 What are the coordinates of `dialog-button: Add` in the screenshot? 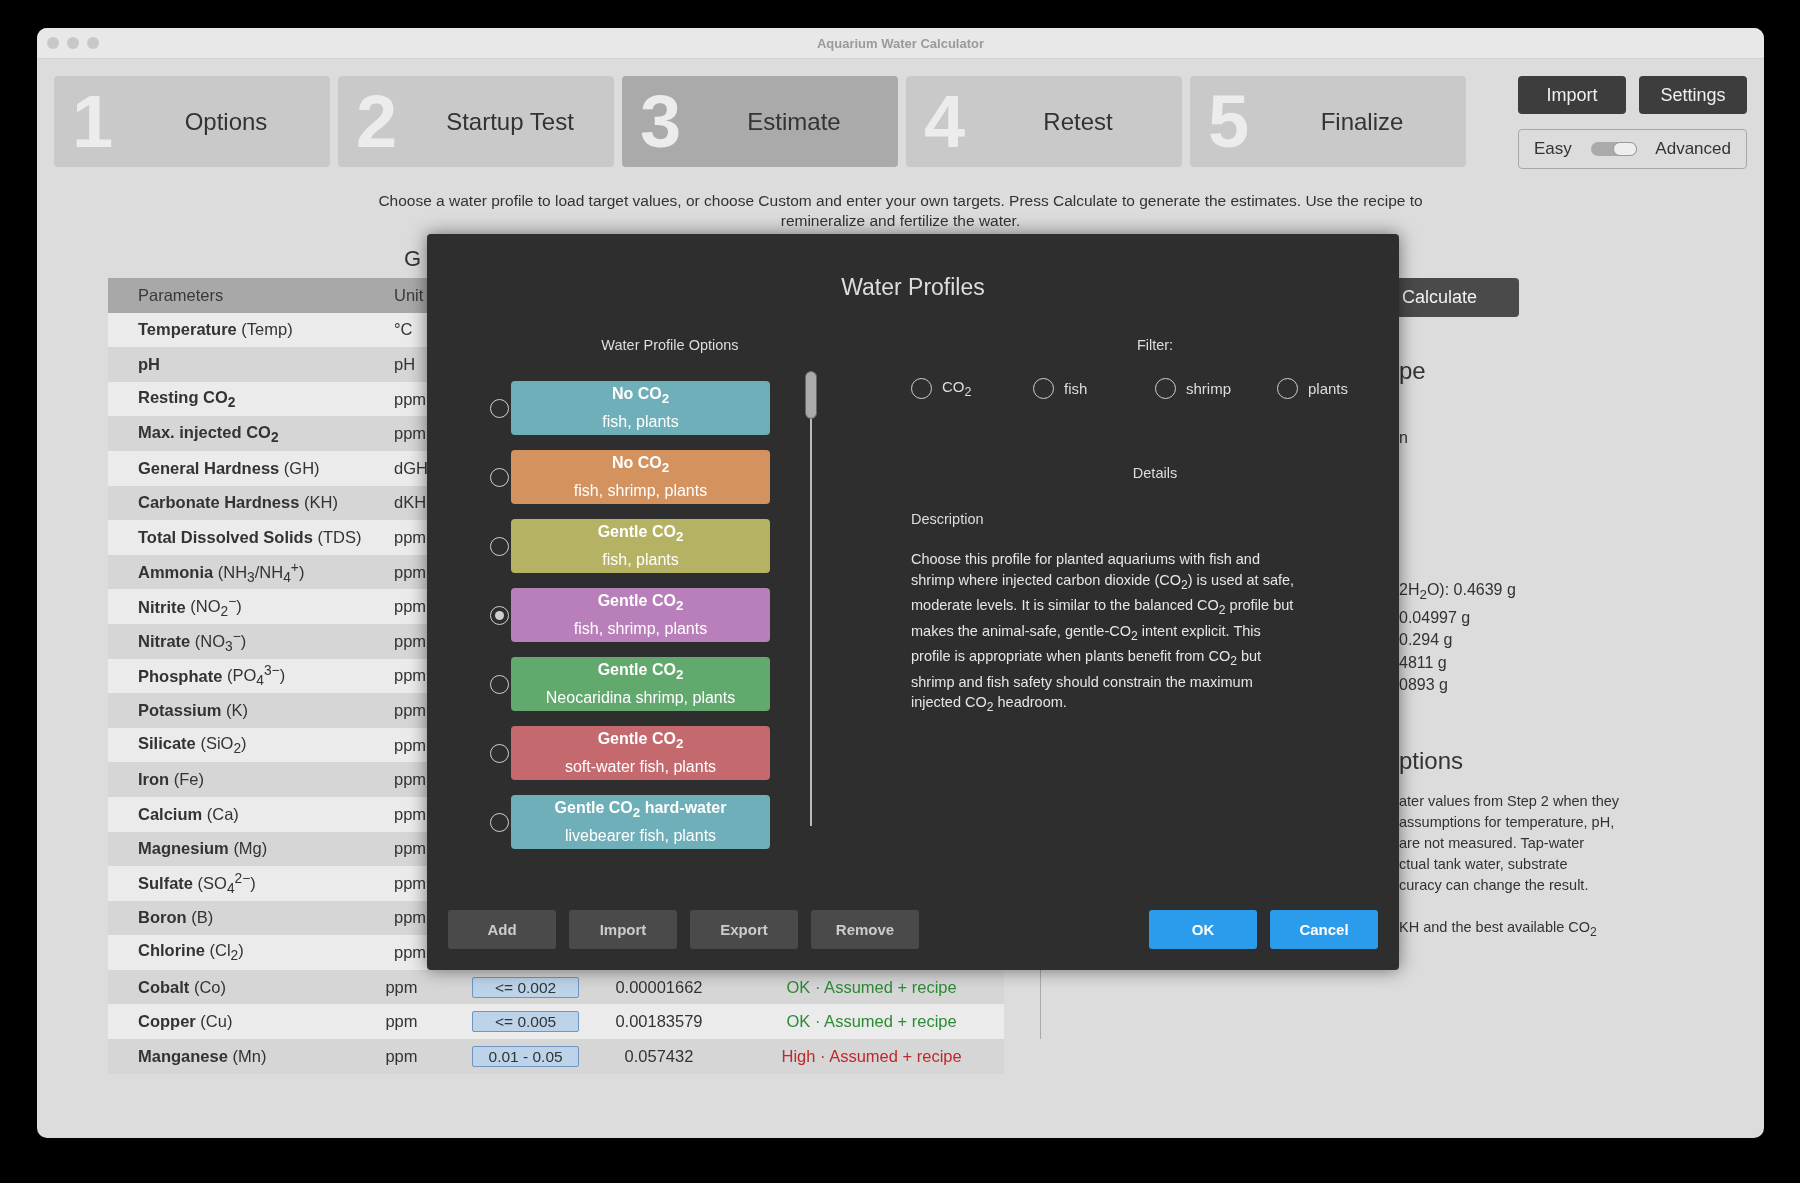 It's located at (502, 929).